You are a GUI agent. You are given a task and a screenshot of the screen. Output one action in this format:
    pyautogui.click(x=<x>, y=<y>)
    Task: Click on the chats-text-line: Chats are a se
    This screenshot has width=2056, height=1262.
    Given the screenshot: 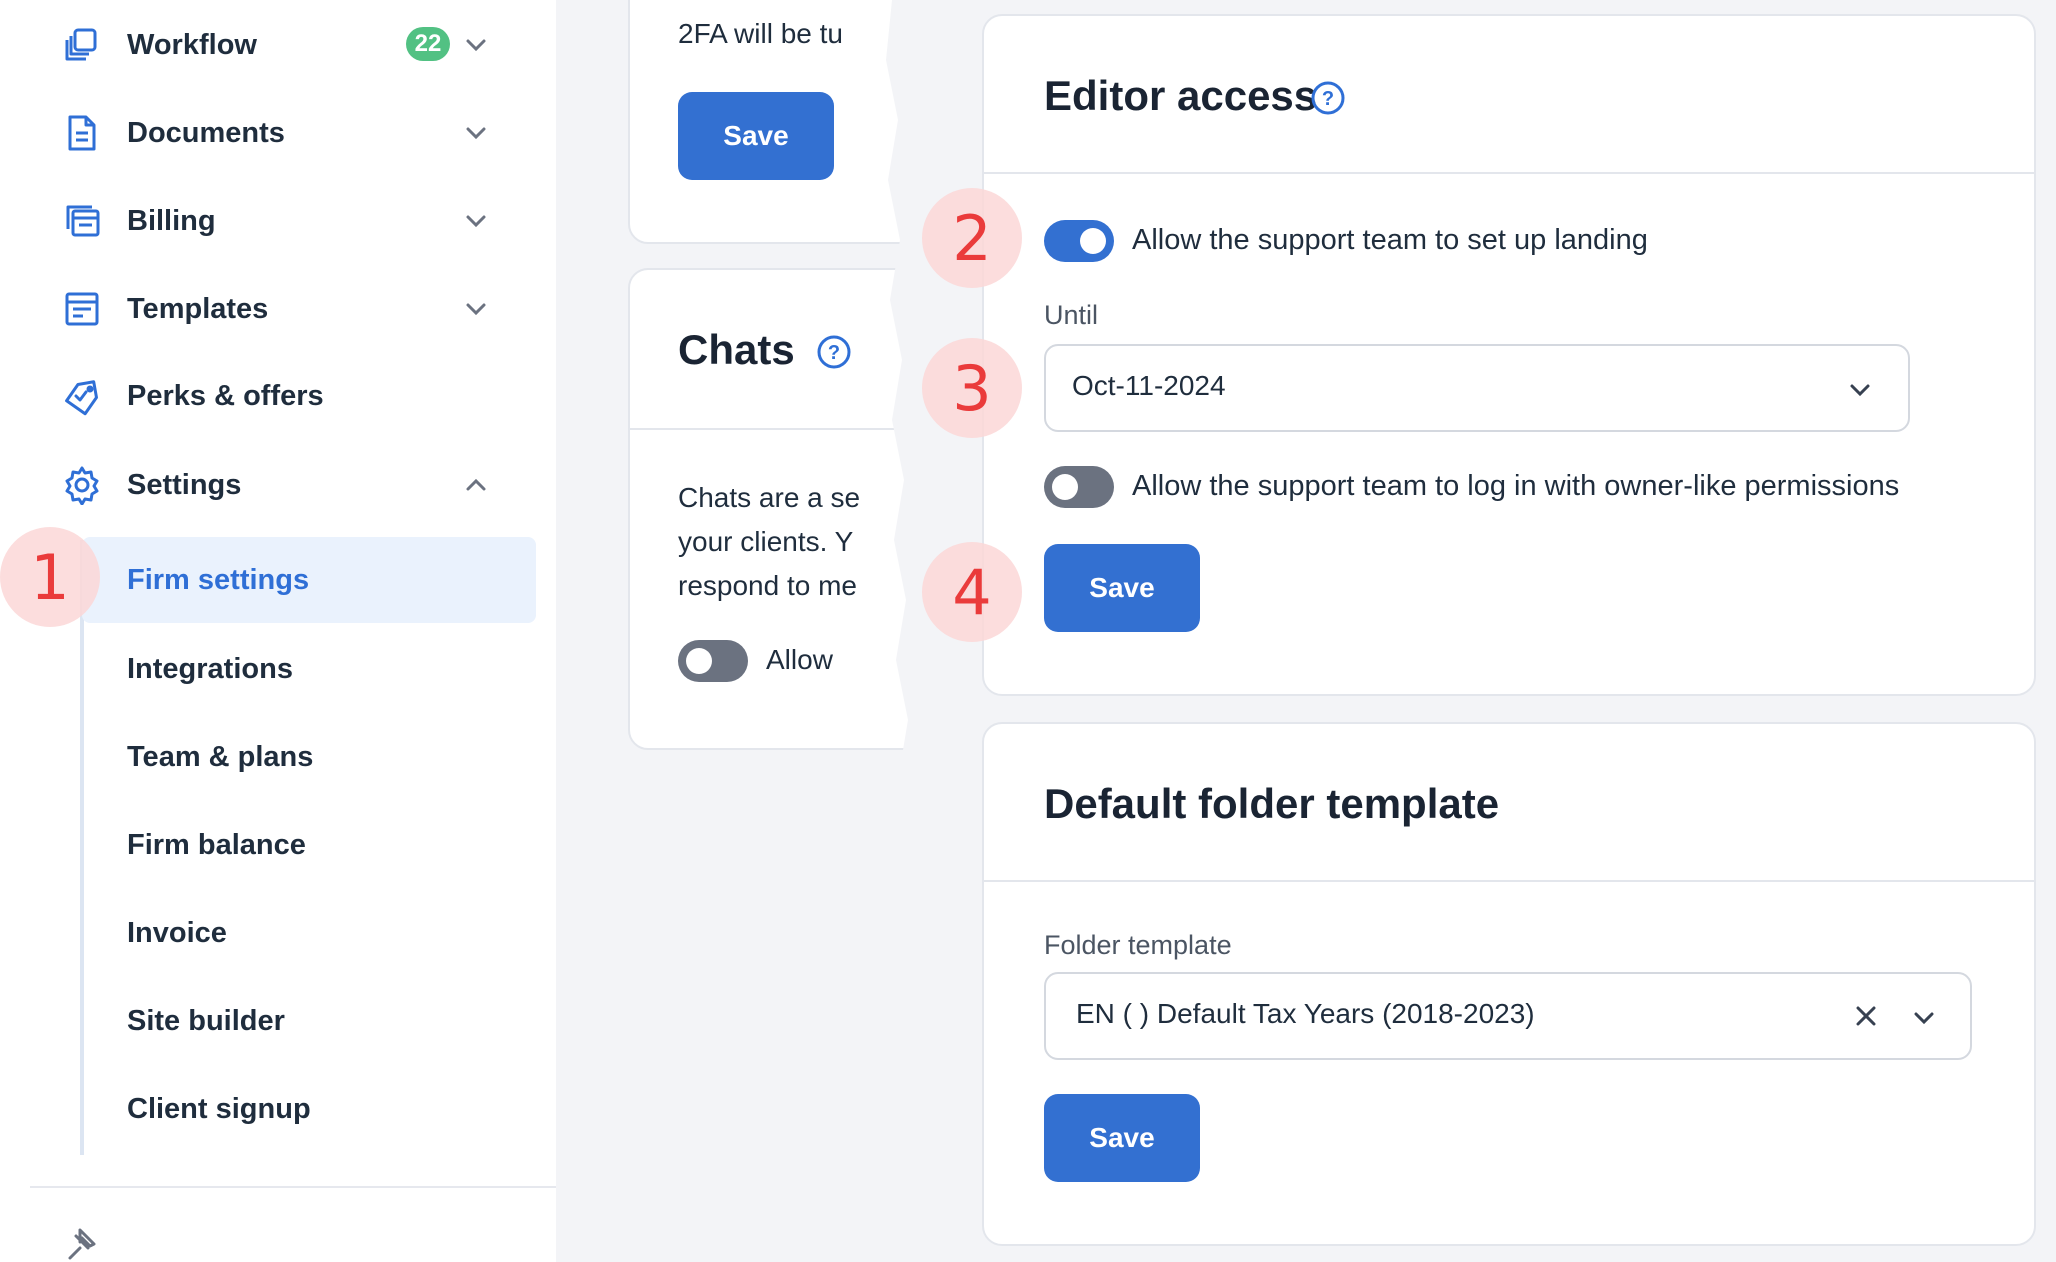 What is the action you would take?
    pyautogui.click(x=769, y=497)
    